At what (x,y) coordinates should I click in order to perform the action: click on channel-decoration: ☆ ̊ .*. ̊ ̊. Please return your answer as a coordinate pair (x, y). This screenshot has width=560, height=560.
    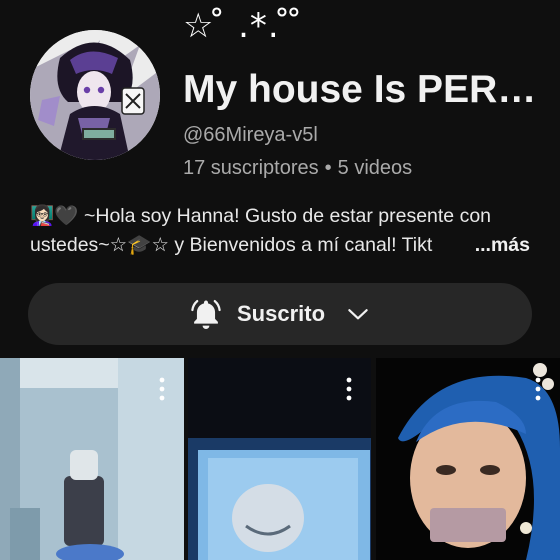
    Looking at the image, I should click on (243, 26).